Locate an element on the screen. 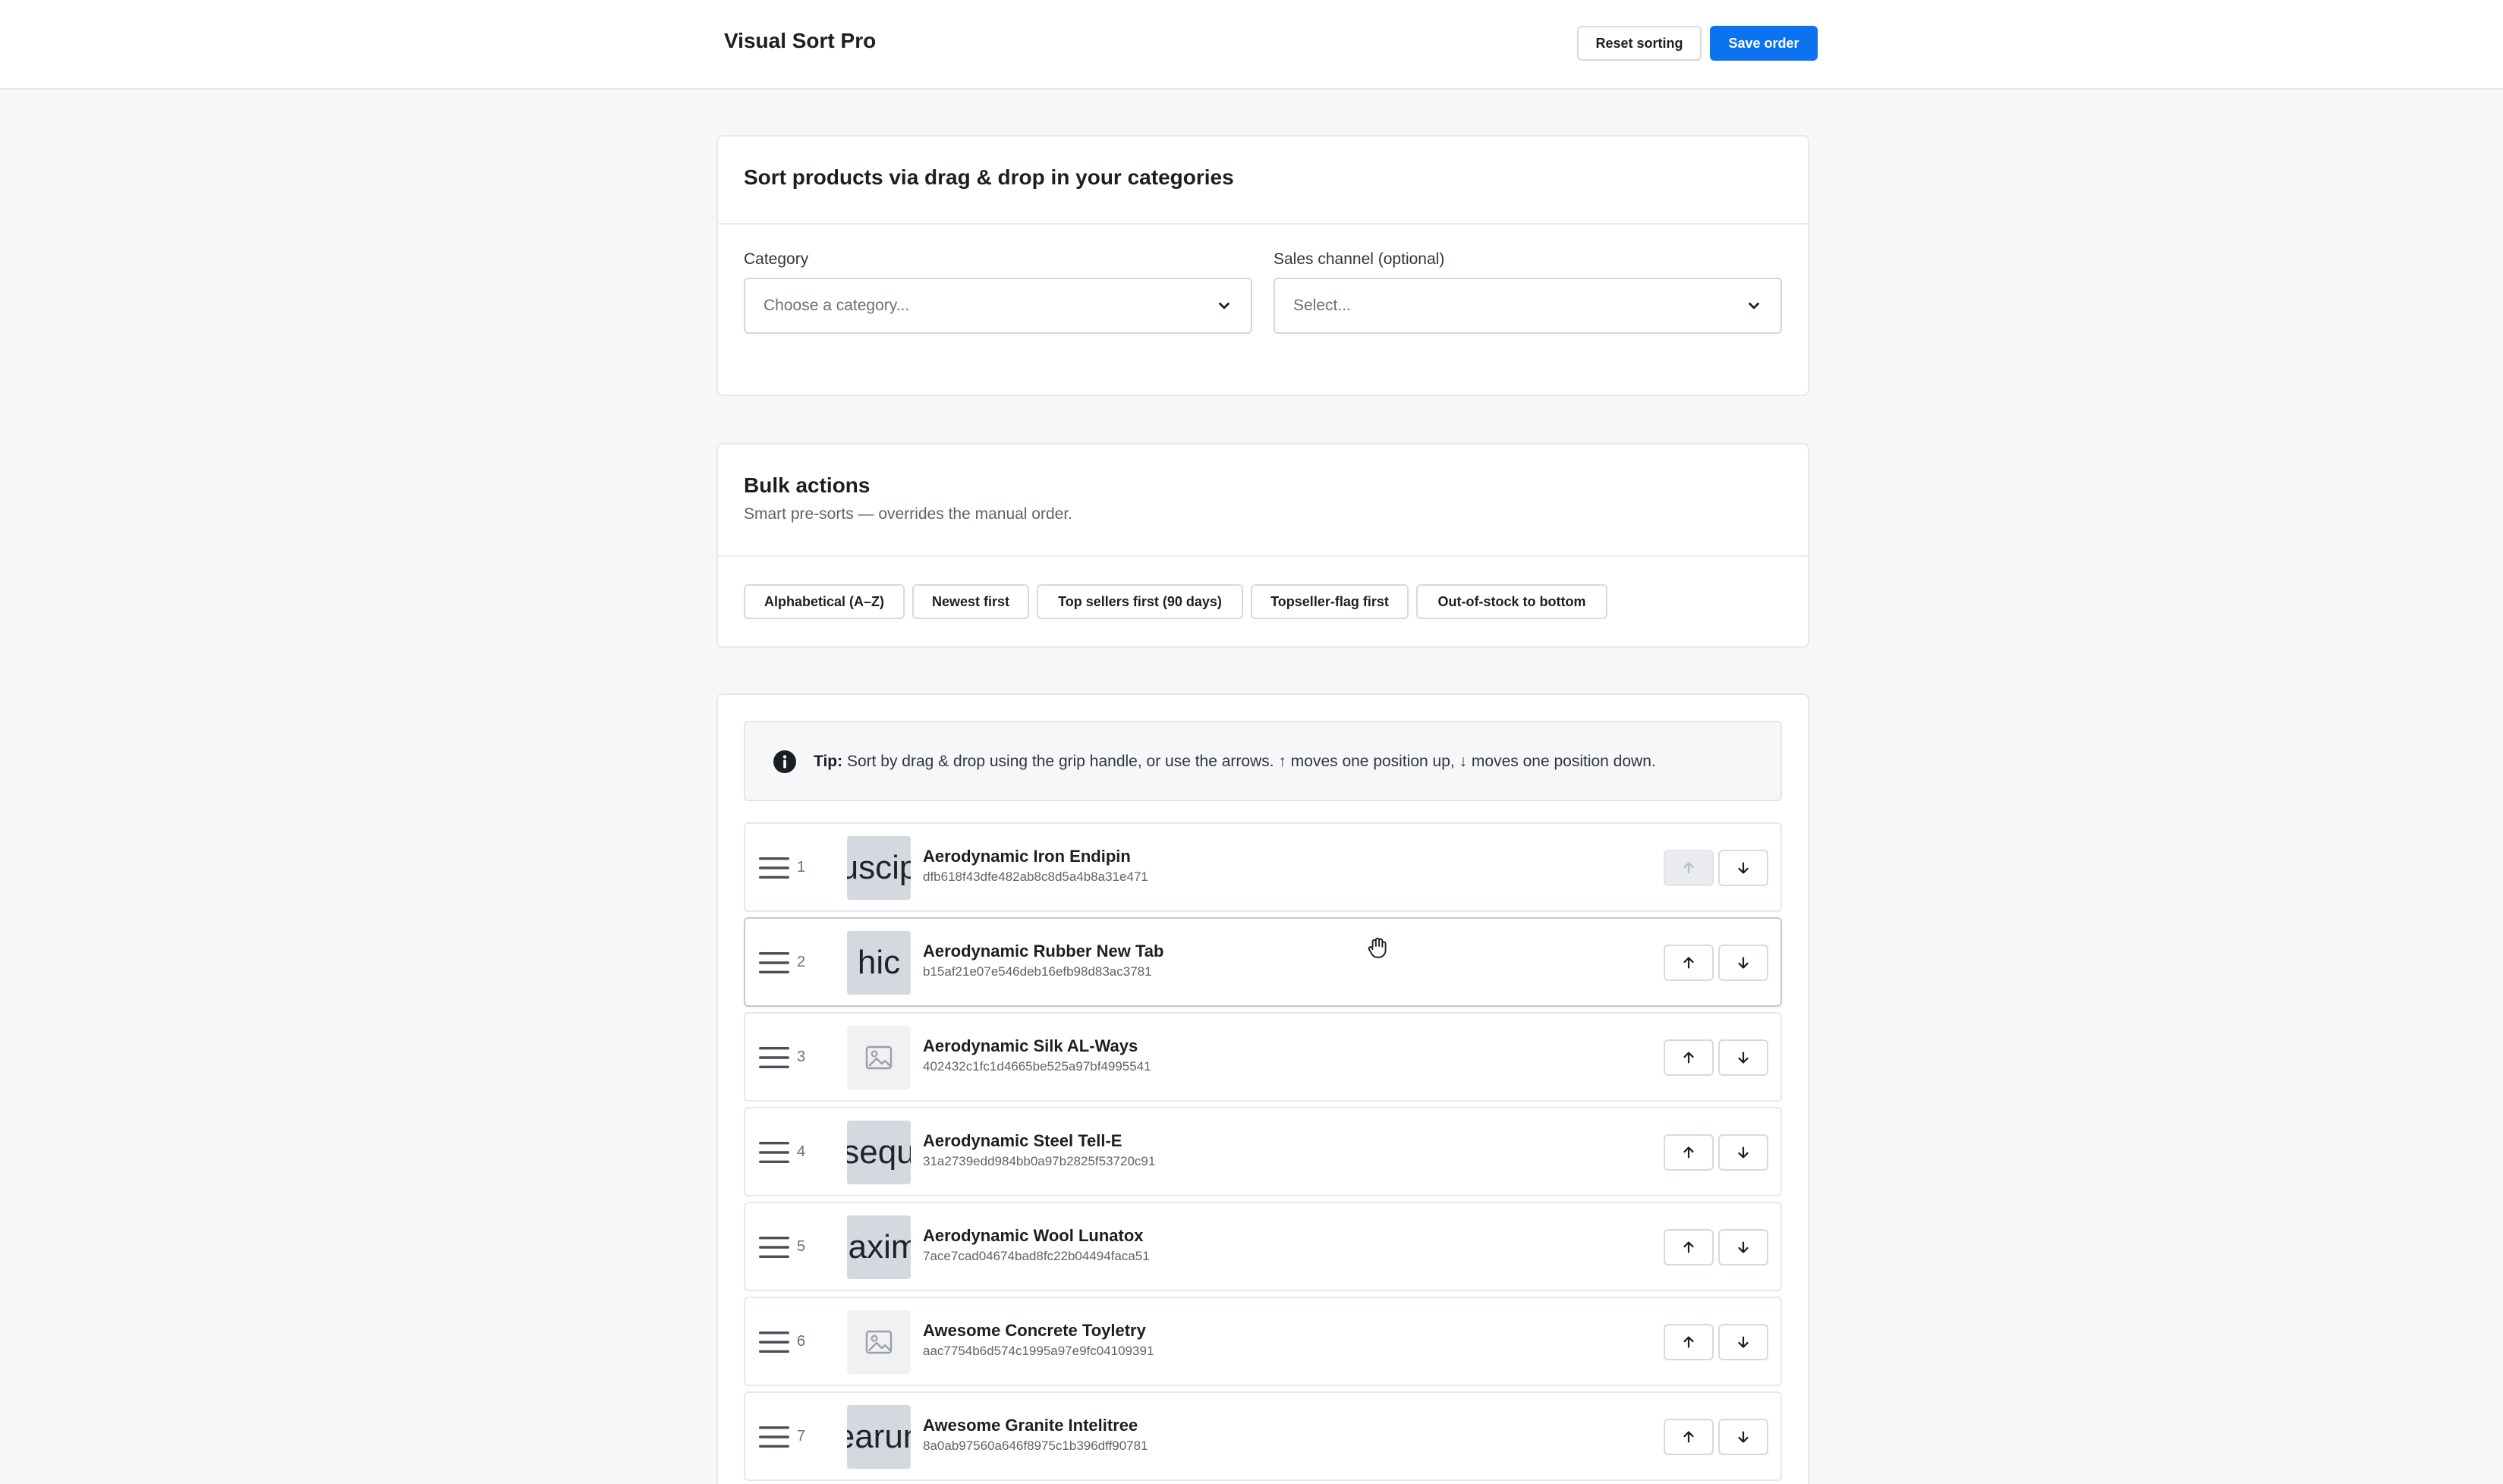 Image resolution: width=2503 pixels, height=1484 pixels. product-thumbnail: suscipit is located at coordinates (879, 868).